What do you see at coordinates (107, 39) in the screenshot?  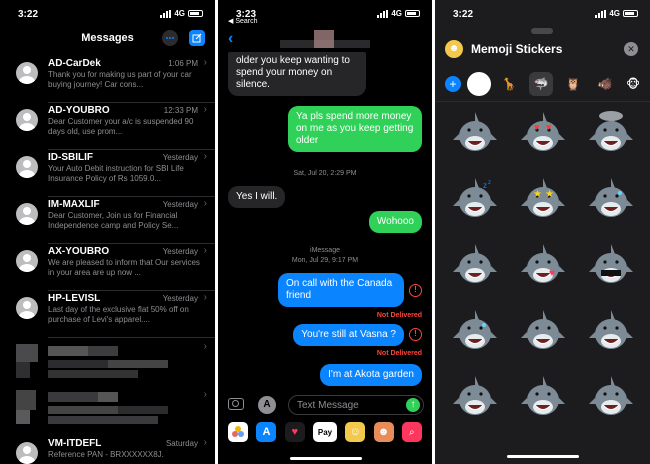 I see `messages-header: Messages` at bounding box center [107, 39].